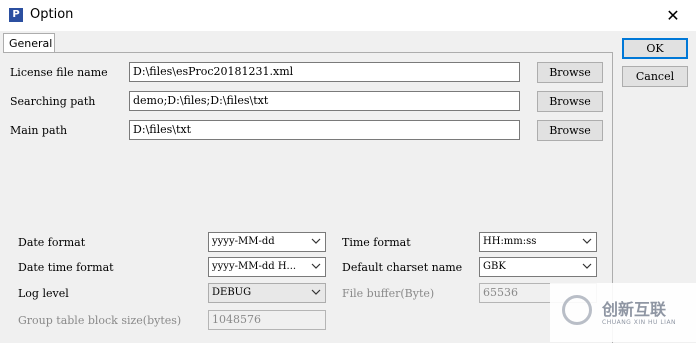  What do you see at coordinates (53, 101) in the screenshot?
I see `searching-path-label: Searching path` at bounding box center [53, 101].